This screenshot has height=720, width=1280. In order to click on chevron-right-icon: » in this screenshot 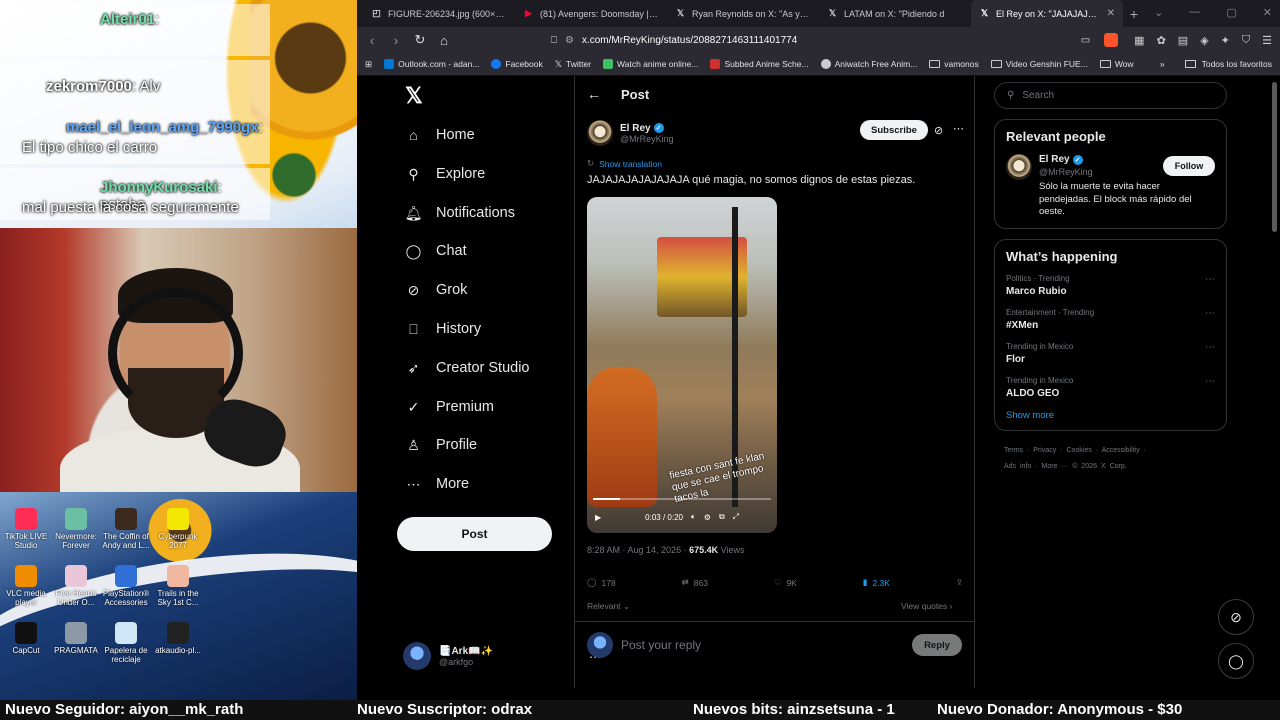, I will do `click(1162, 64)`.